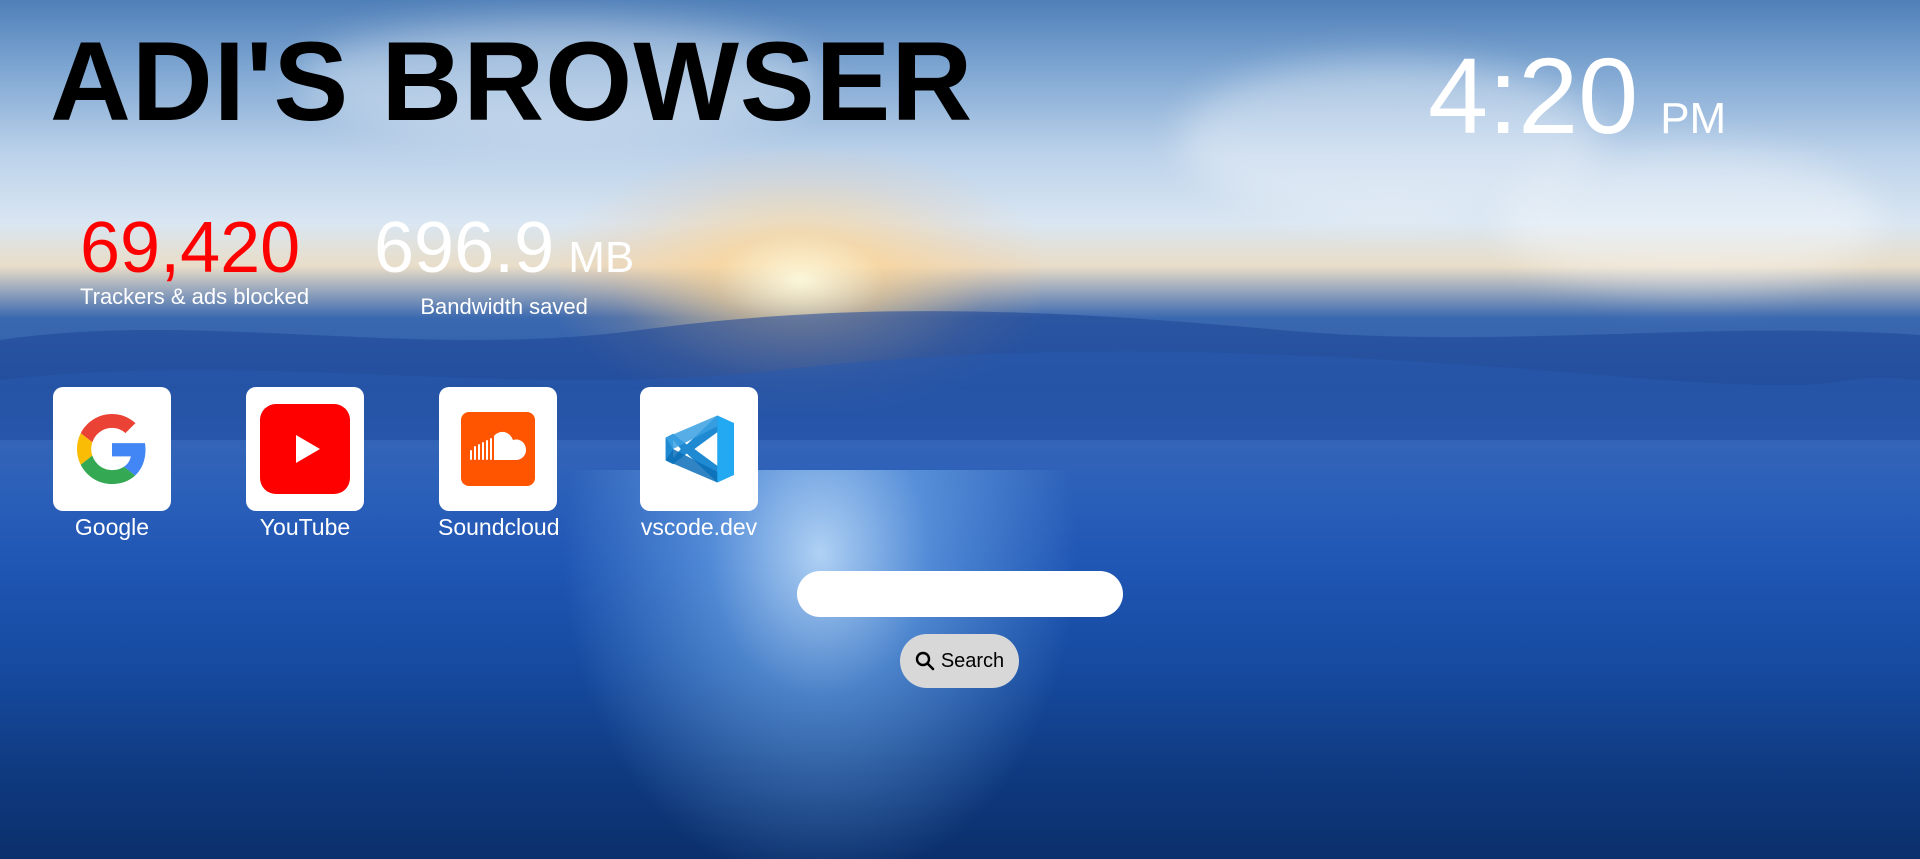 This screenshot has width=1920, height=859. I want to click on bandwidth-saved-stat: 696.9 MB Bandwidth saved, so click(504, 264).